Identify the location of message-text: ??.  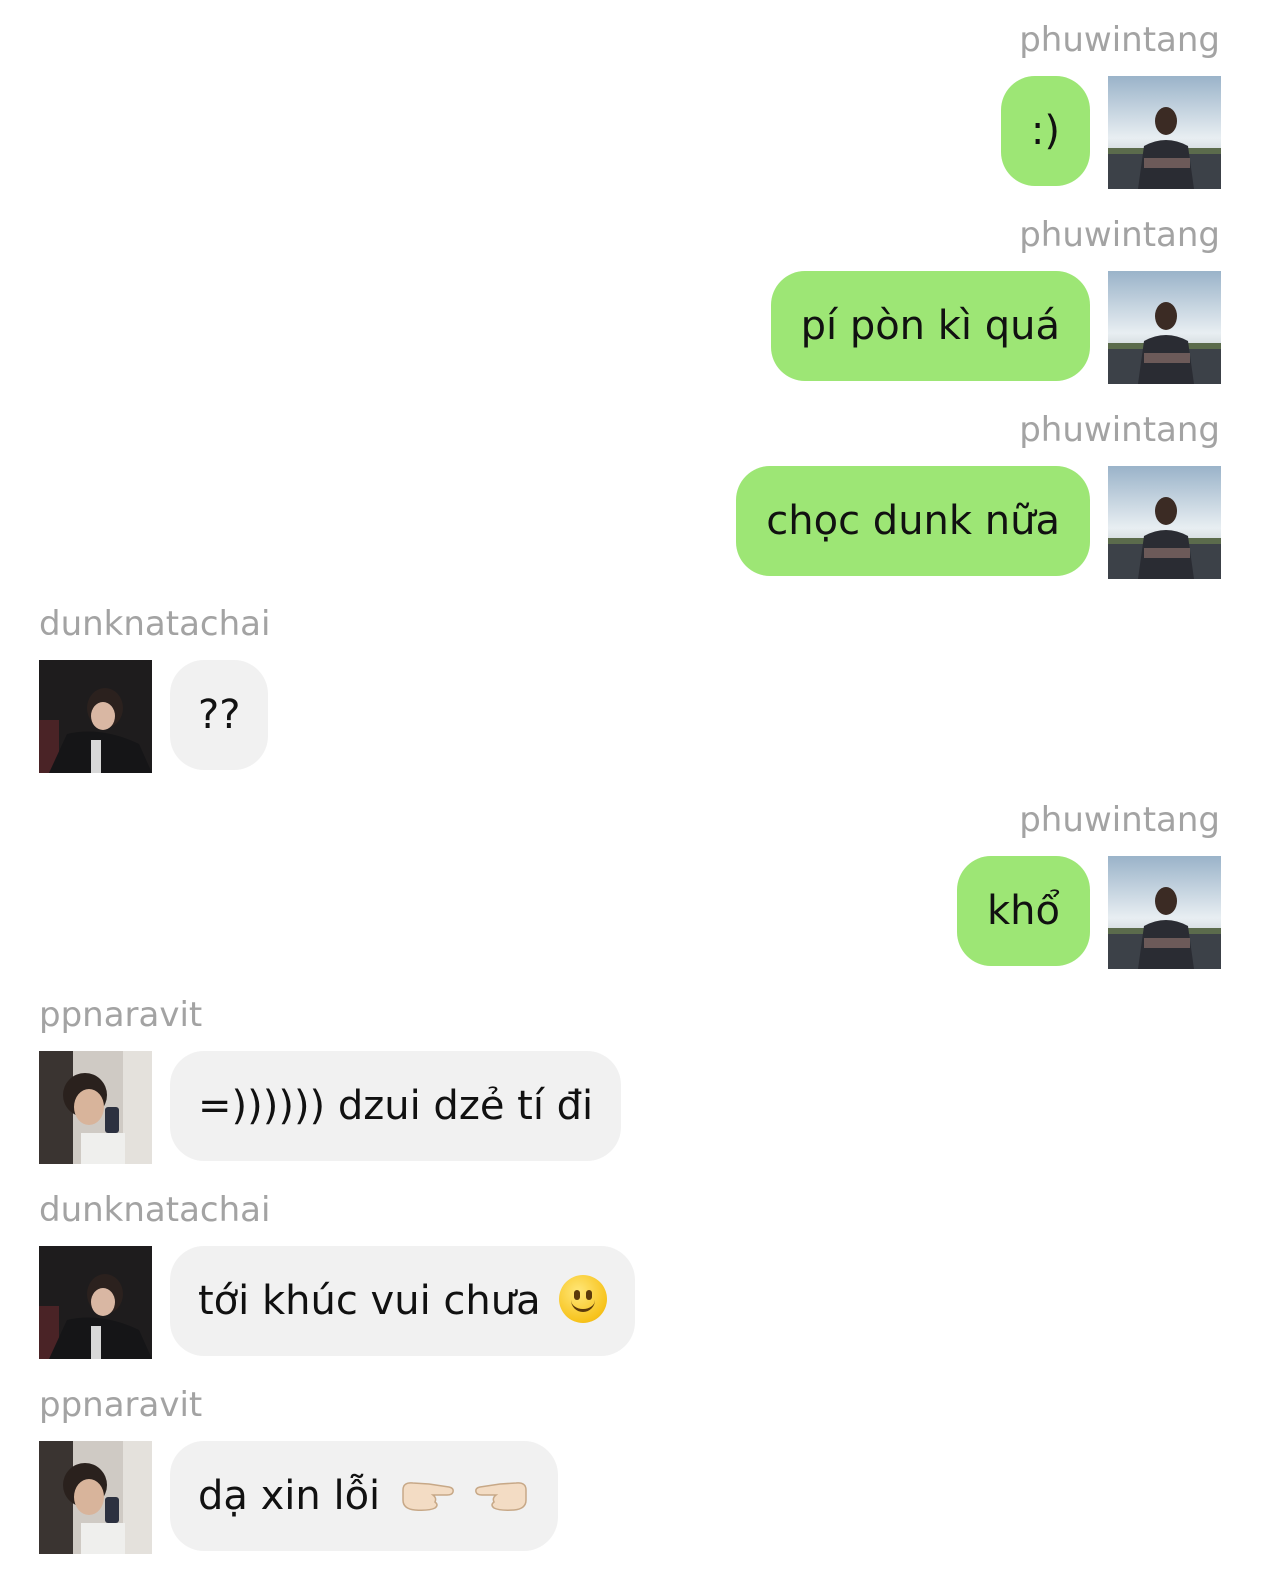
(219, 715).